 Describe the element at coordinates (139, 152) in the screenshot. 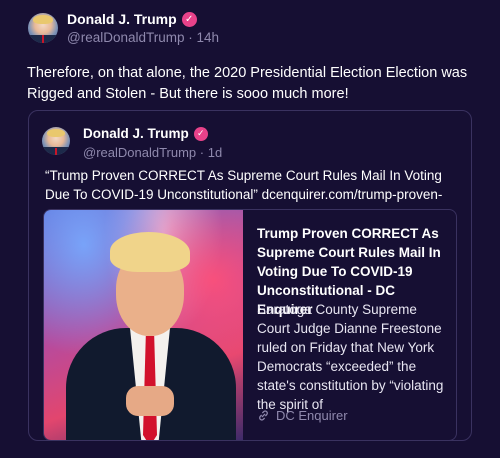

I see `quoted-author-handle: @realDonaldTrump` at that location.